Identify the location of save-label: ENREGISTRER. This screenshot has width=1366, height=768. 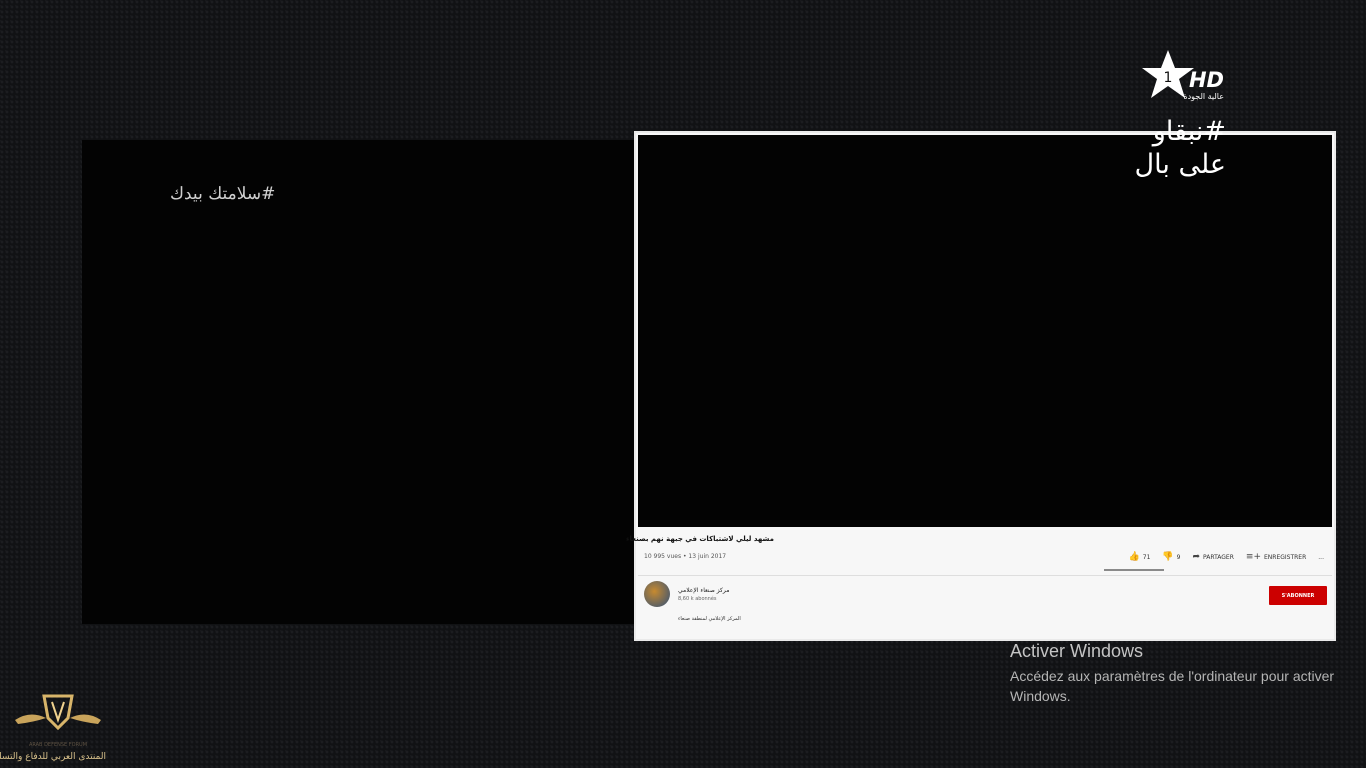
(1285, 557).